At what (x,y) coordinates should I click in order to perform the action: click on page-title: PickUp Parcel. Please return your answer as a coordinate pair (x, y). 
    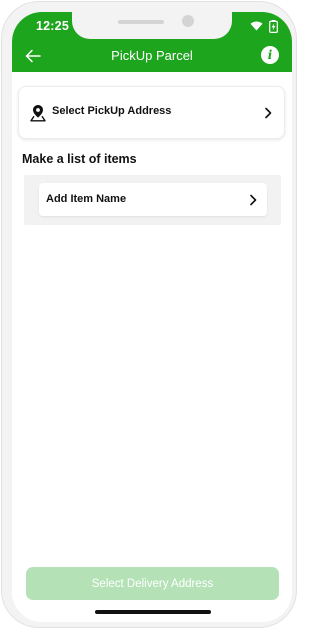
    Looking at the image, I should click on (152, 55).